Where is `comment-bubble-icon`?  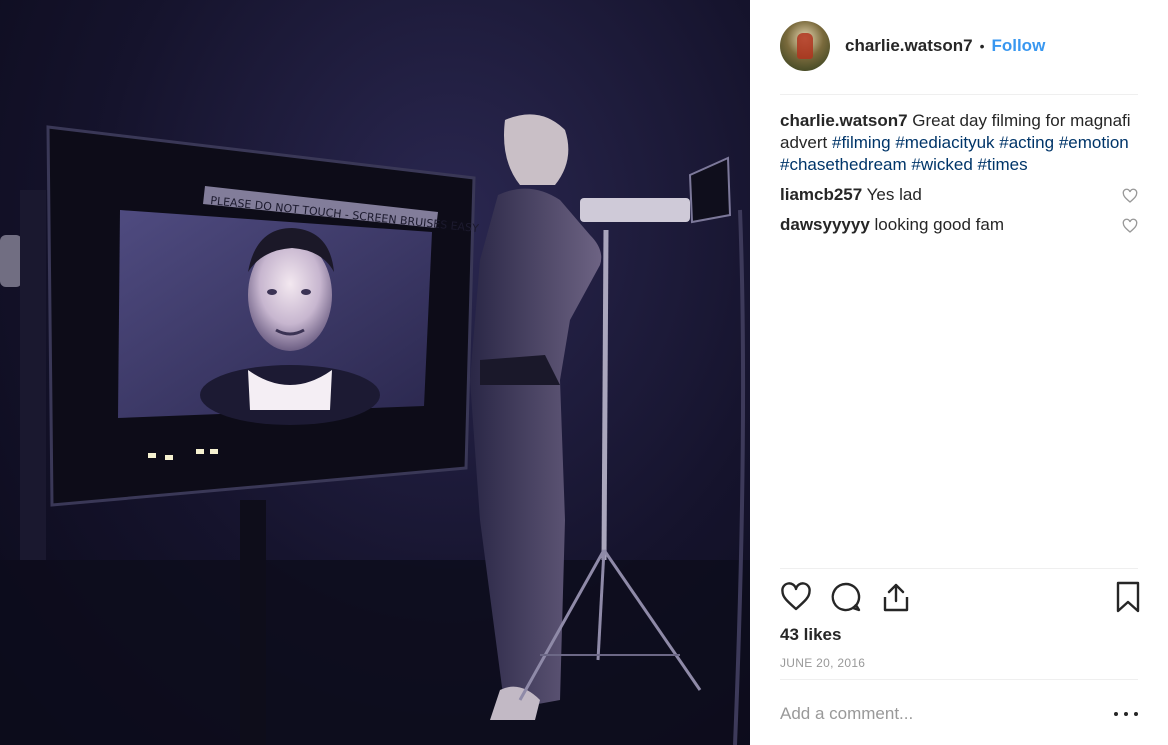
comment-bubble-icon is located at coordinates (846, 597).